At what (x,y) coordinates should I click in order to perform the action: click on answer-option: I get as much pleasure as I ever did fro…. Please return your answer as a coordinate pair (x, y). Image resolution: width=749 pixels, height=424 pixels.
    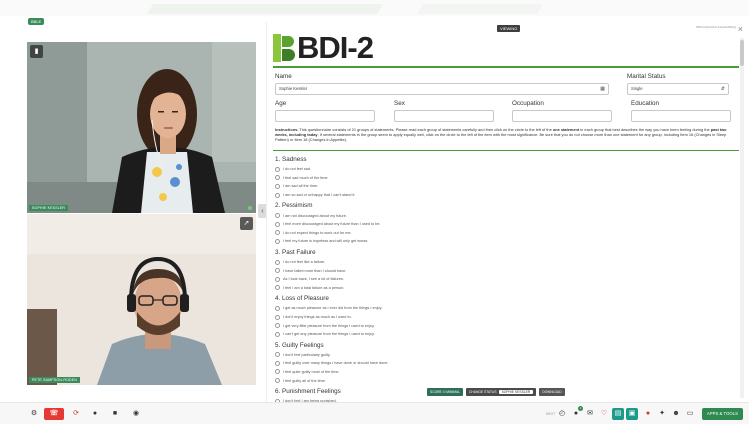
    Looking at the image, I should click on (425, 308).